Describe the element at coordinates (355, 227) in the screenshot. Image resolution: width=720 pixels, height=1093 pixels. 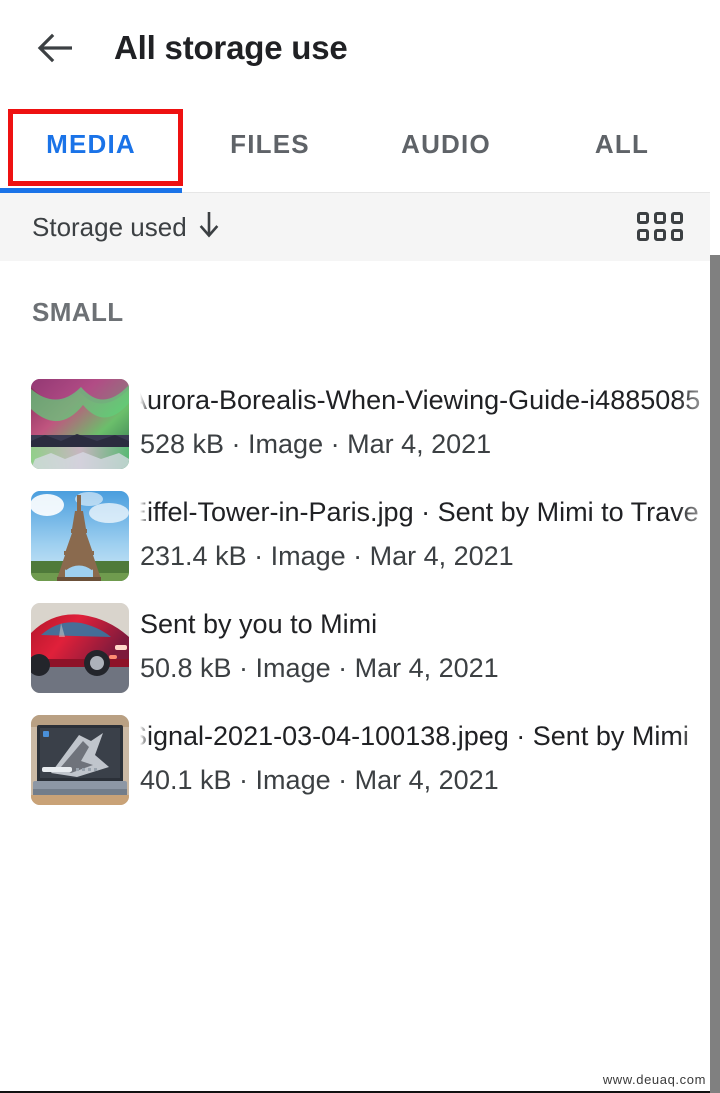
I see `sort-toolbar: Storage used` at that location.